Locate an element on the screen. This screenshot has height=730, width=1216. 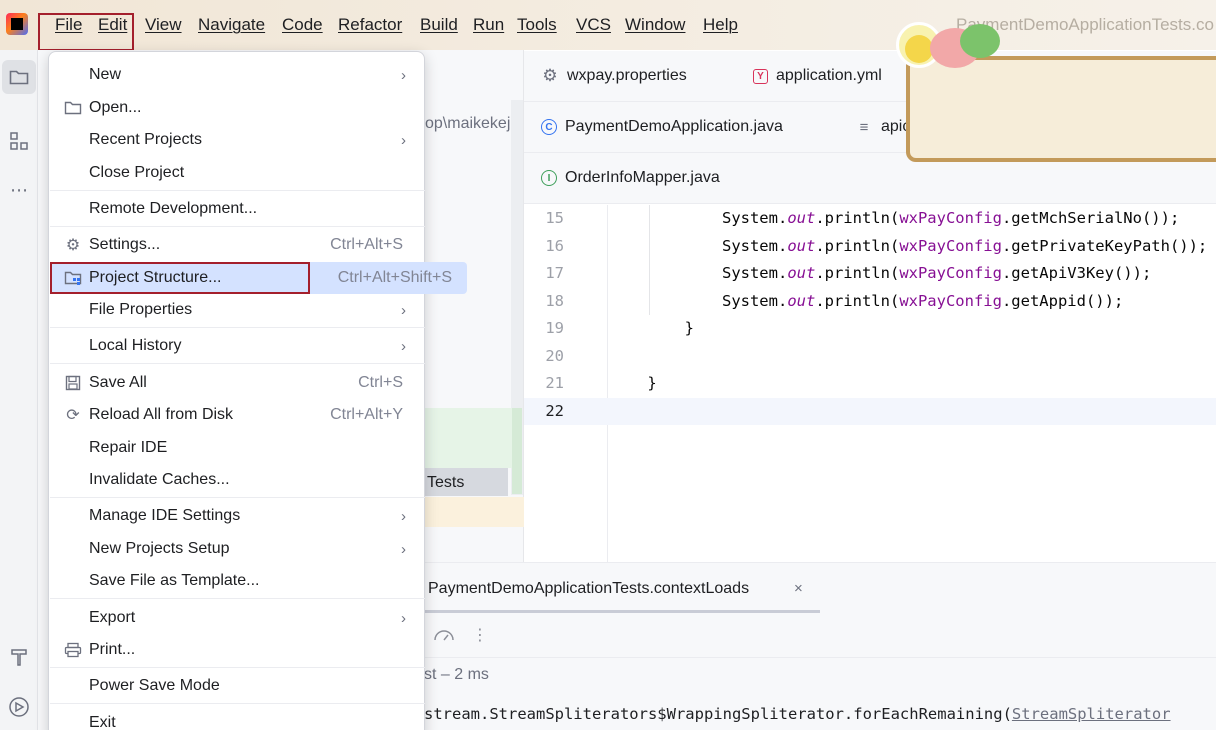
code-token: .println( is located at coordinates (857, 218).